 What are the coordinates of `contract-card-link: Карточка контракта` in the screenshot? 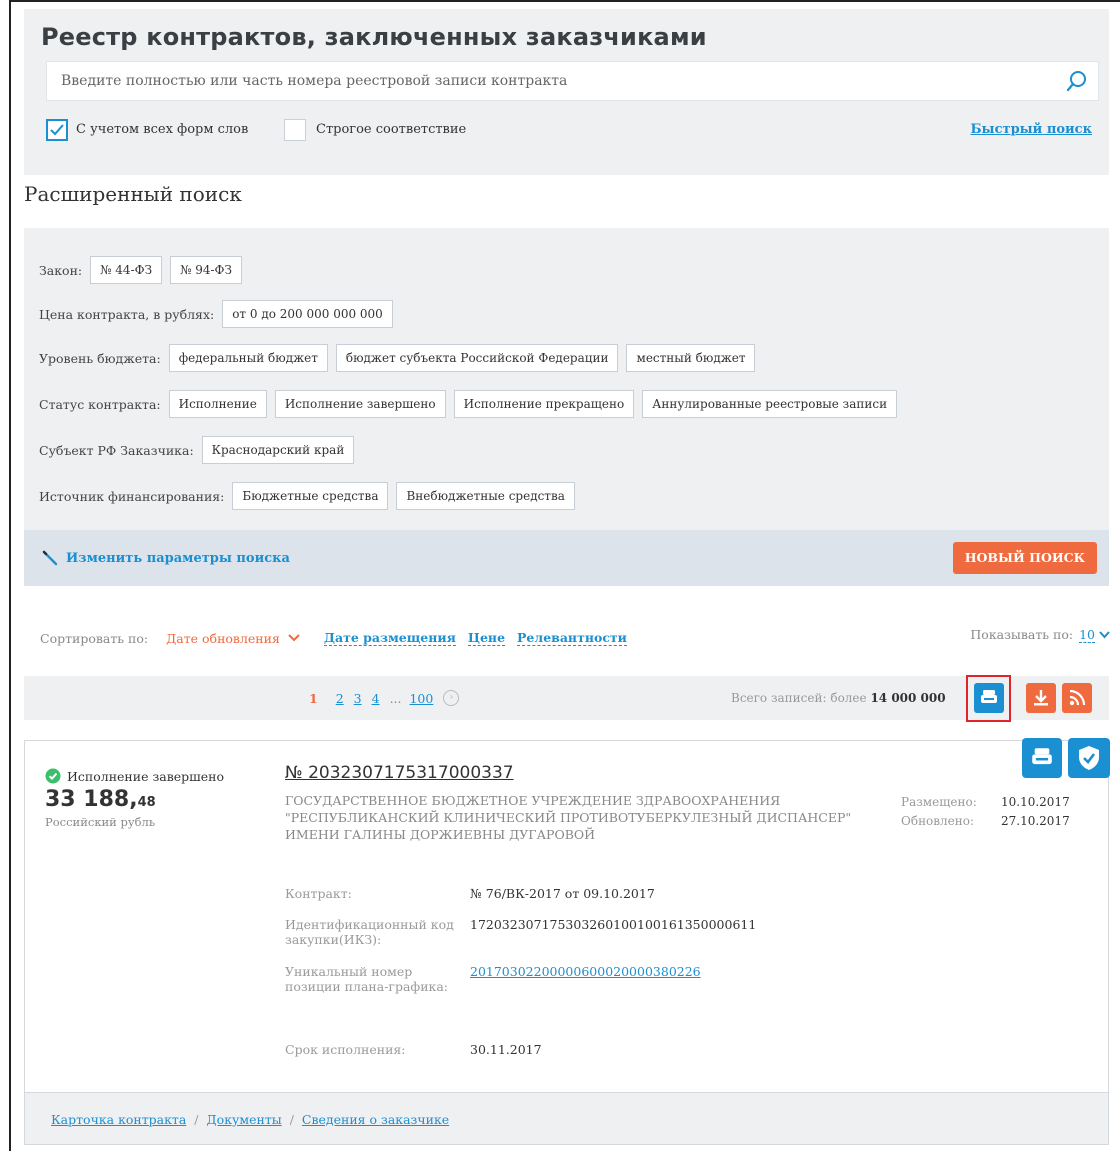 It's located at (118, 1119).